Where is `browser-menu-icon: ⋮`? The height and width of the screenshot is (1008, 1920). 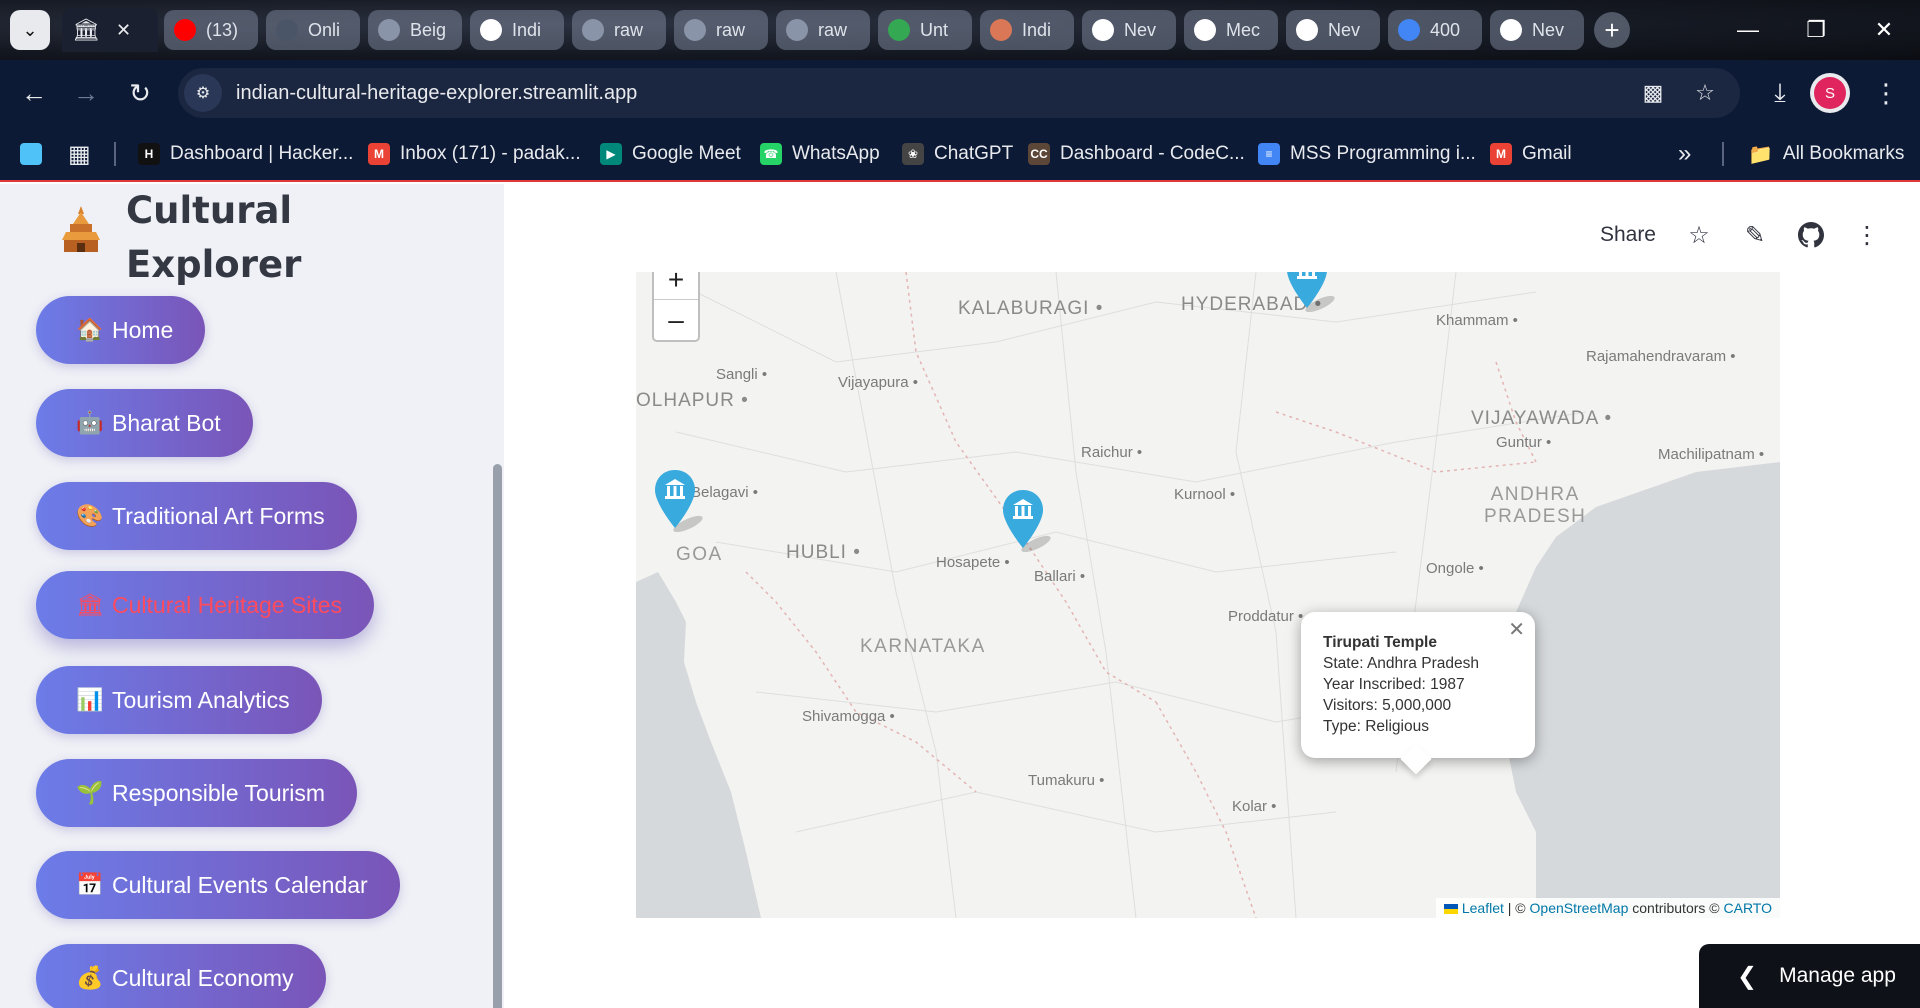 browser-menu-icon: ⋮ is located at coordinates (1886, 93).